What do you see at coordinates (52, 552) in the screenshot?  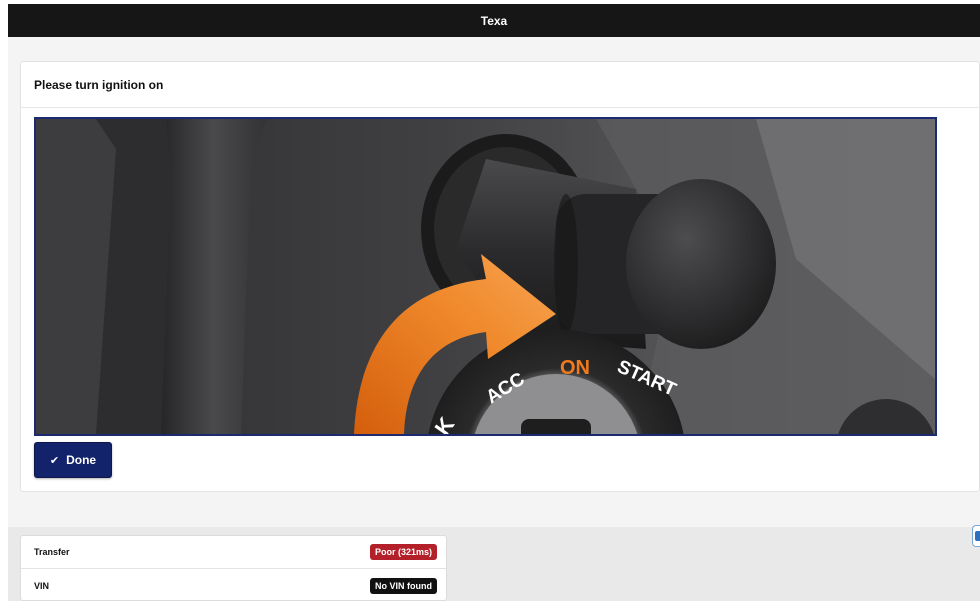 I see `transfer-label: Transfer` at bounding box center [52, 552].